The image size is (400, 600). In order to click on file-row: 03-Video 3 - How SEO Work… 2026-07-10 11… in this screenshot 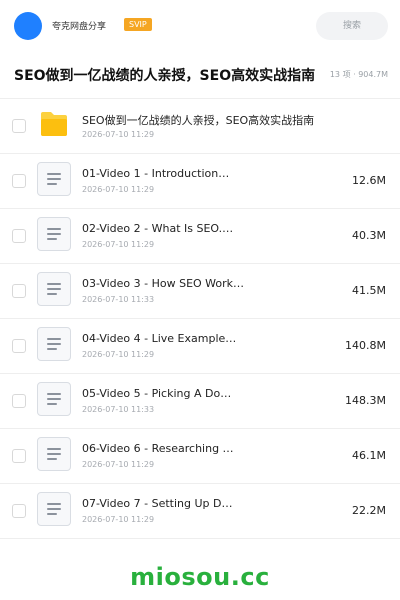, I will do `click(200, 291)`.